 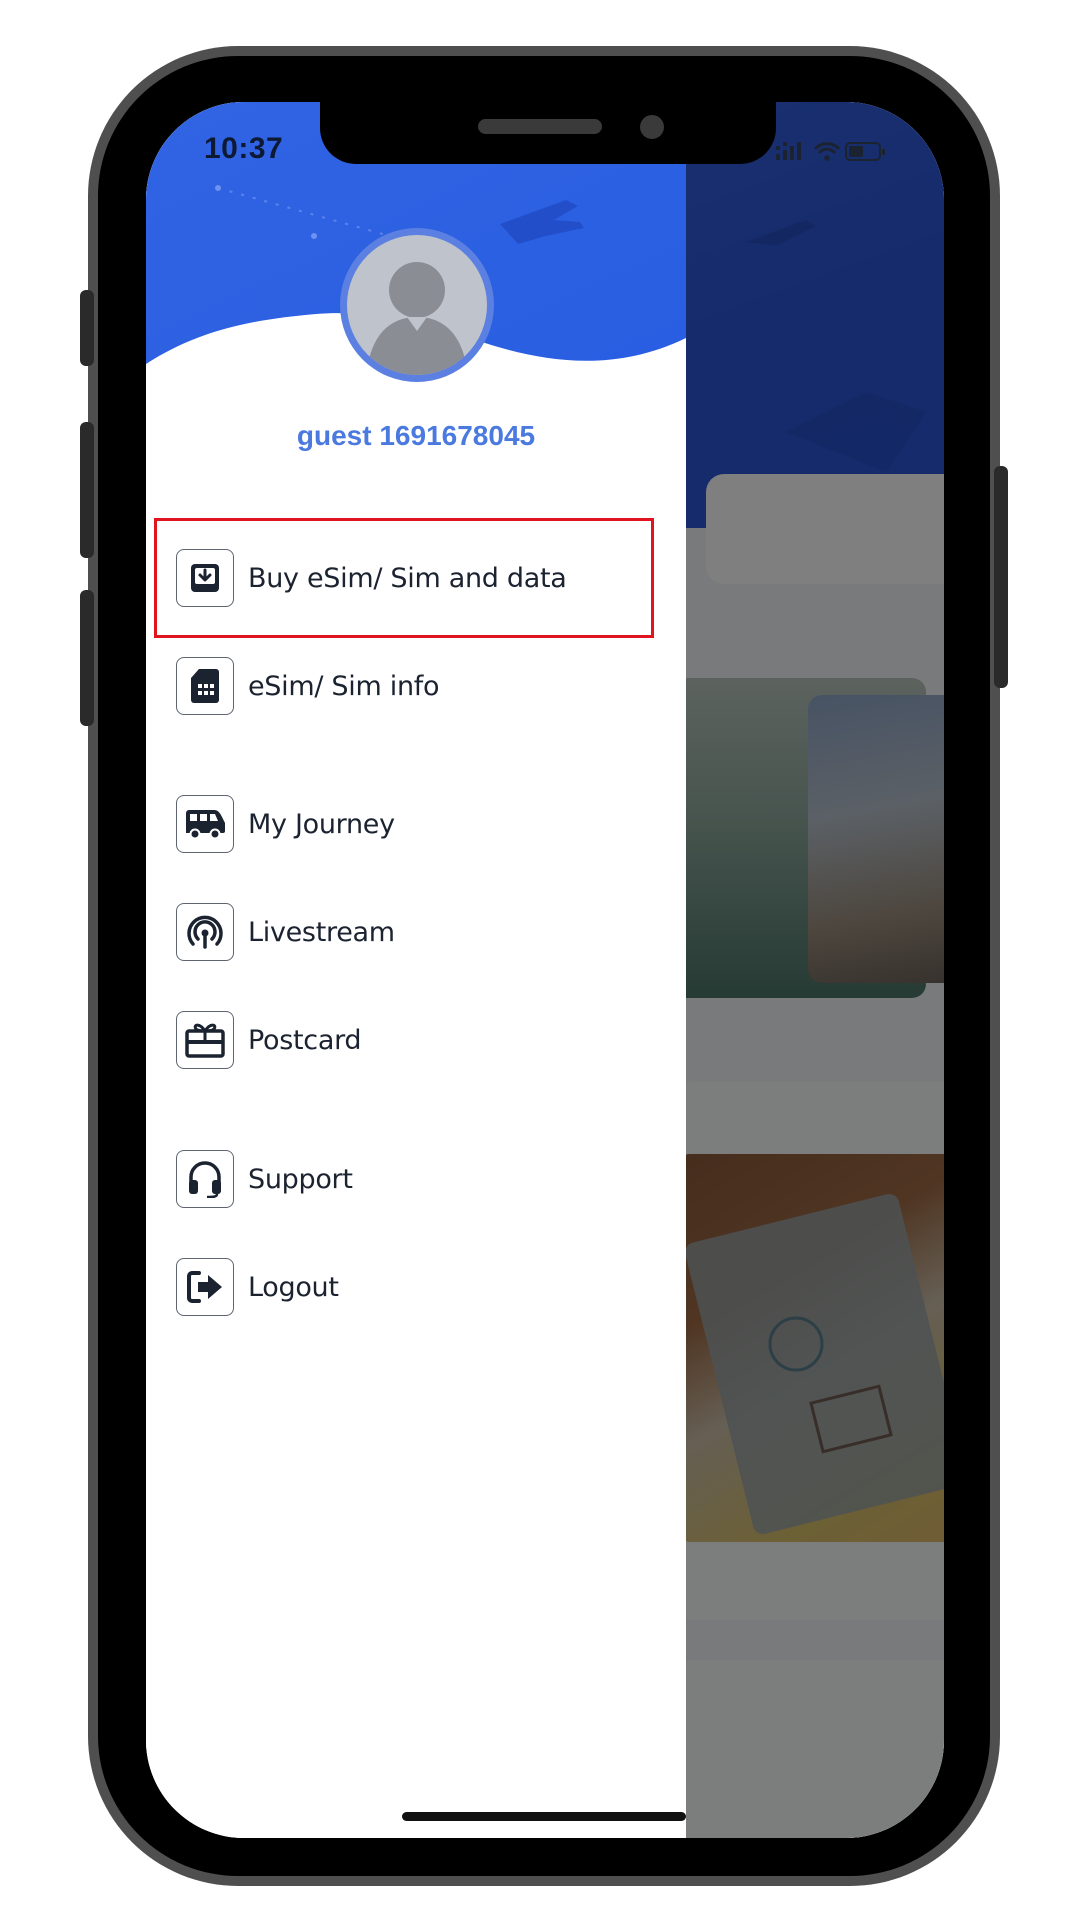 I want to click on user-avatar-icon, so click(x=417, y=305).